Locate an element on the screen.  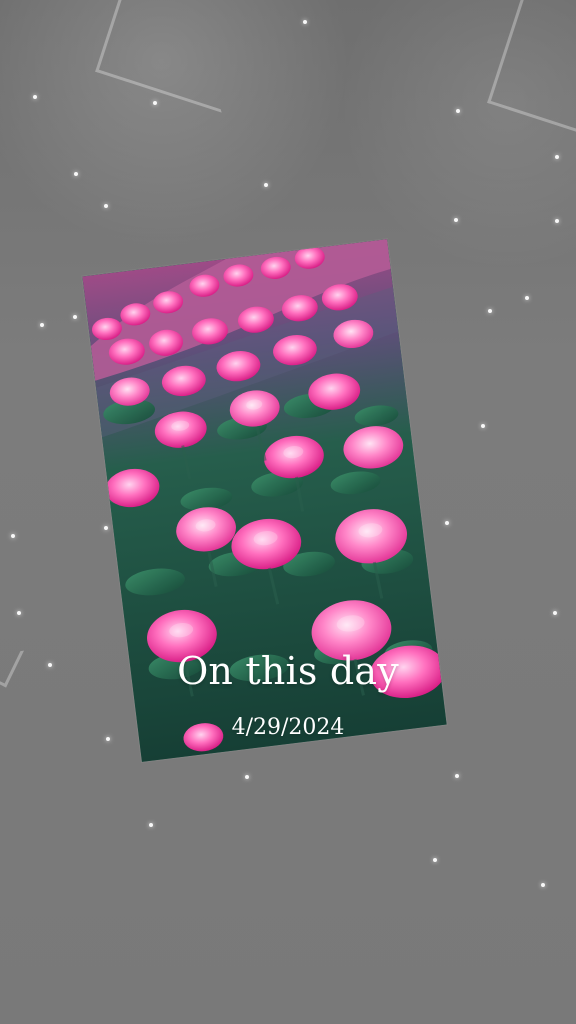
memory-date: 4/29/2024 is located at coordinates (288, 727).